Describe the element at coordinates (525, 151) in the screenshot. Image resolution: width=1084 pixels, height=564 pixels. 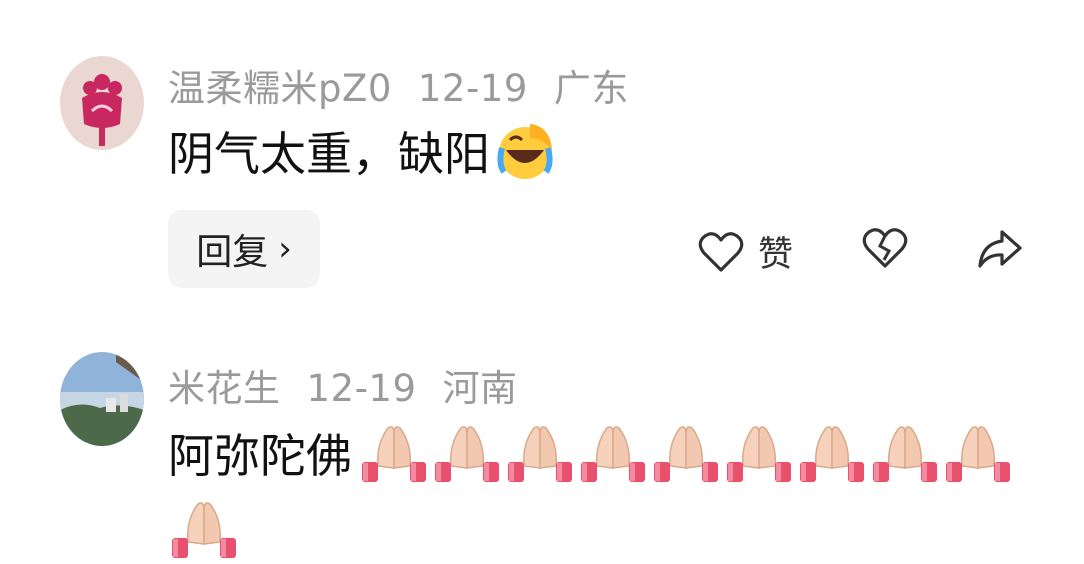
I see `laughing-crying-emoji-icon` at that location.